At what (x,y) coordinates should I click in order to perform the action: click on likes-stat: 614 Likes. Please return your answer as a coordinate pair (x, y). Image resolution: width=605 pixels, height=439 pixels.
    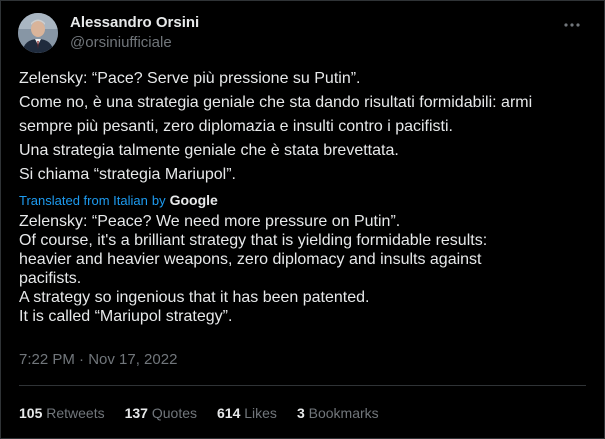
    Looking at the image, I should click on (247, 413).